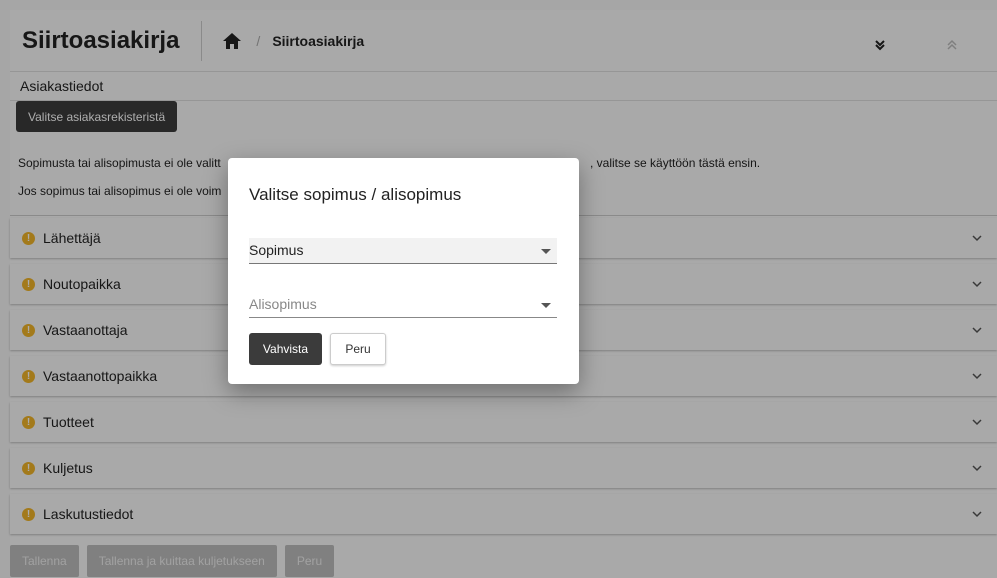 Image resolution: width=997 pixels, height=578 pixels. Describe the element at coordinates (358, 349) in the screenshot. I see `dialog-cancel-button: Peru` at that location.